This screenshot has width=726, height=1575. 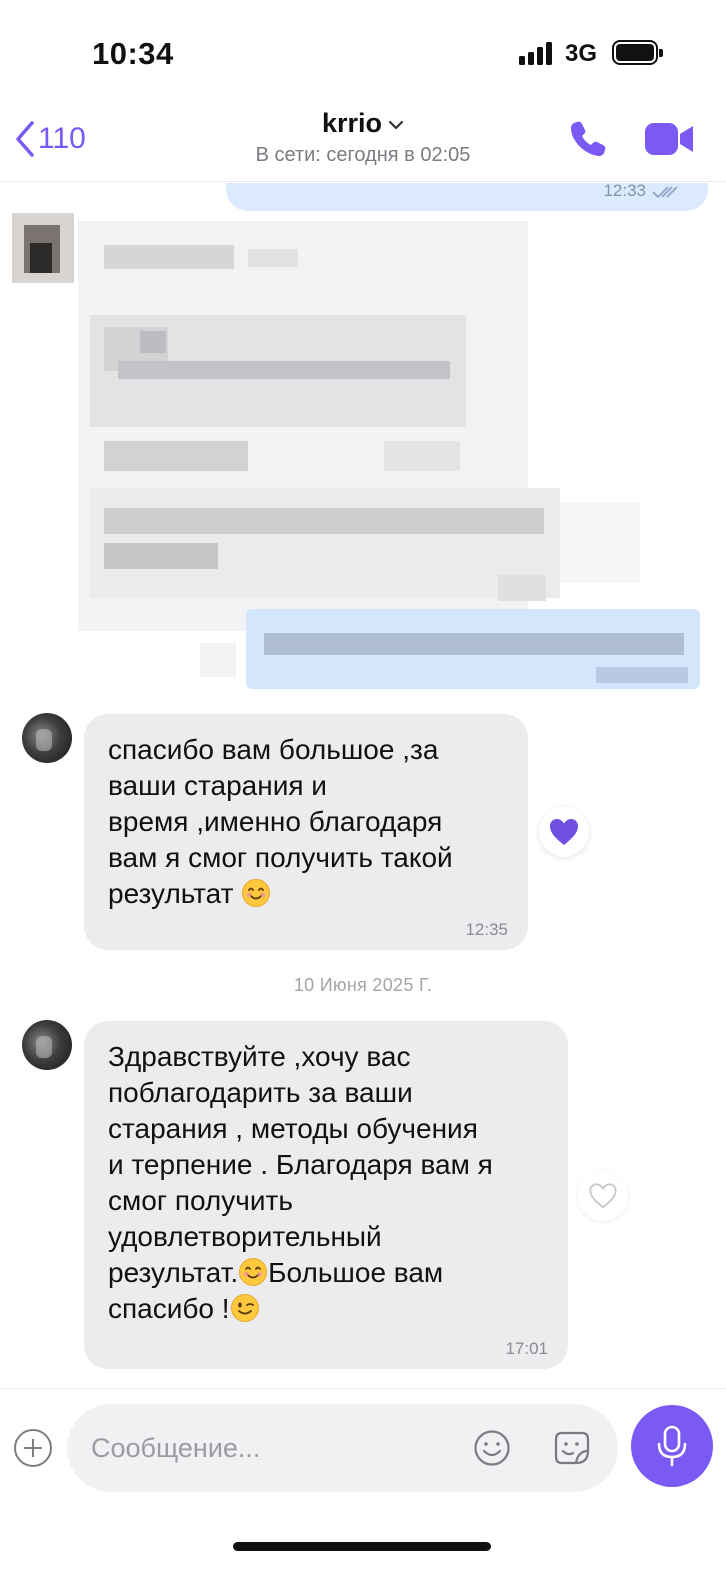 I want to click on heart-filled-icon, so click(x=564, y=832).